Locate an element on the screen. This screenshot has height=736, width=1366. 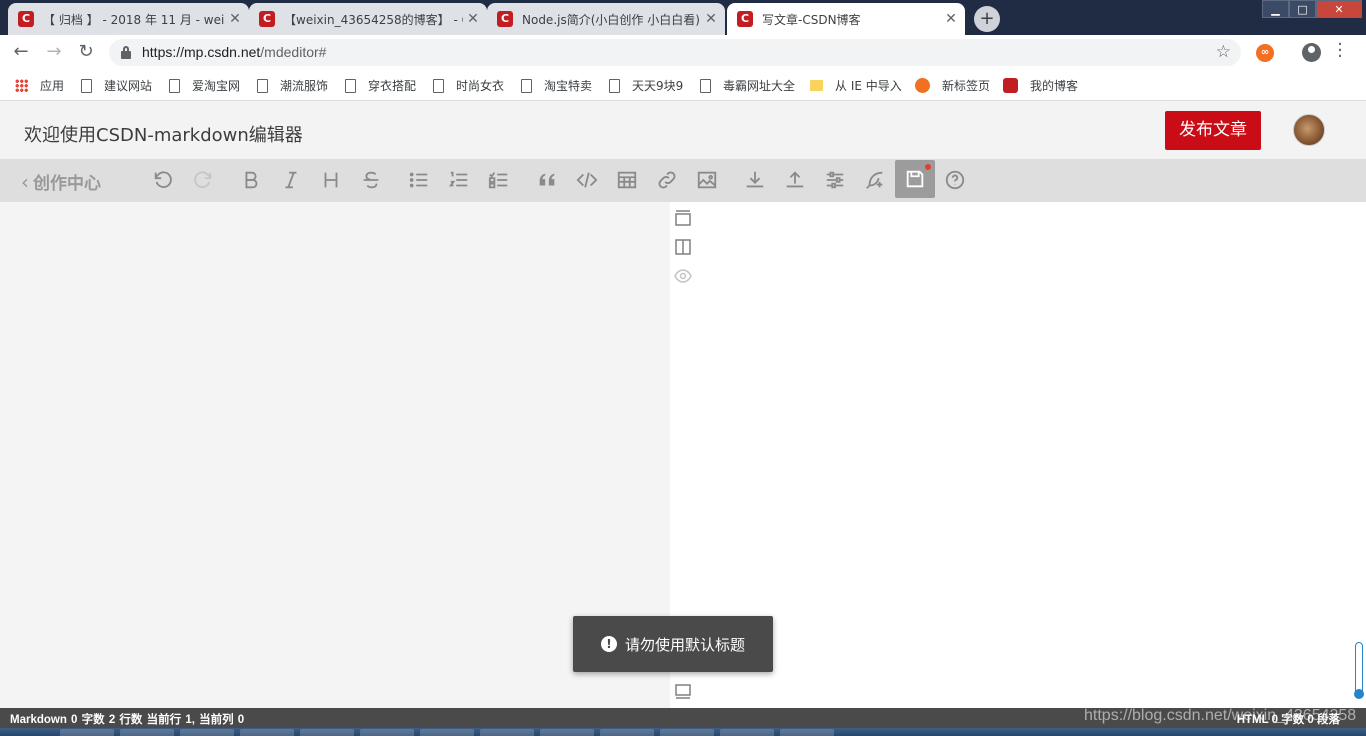
unordered-list-icon is located at coordinates (419, 180).